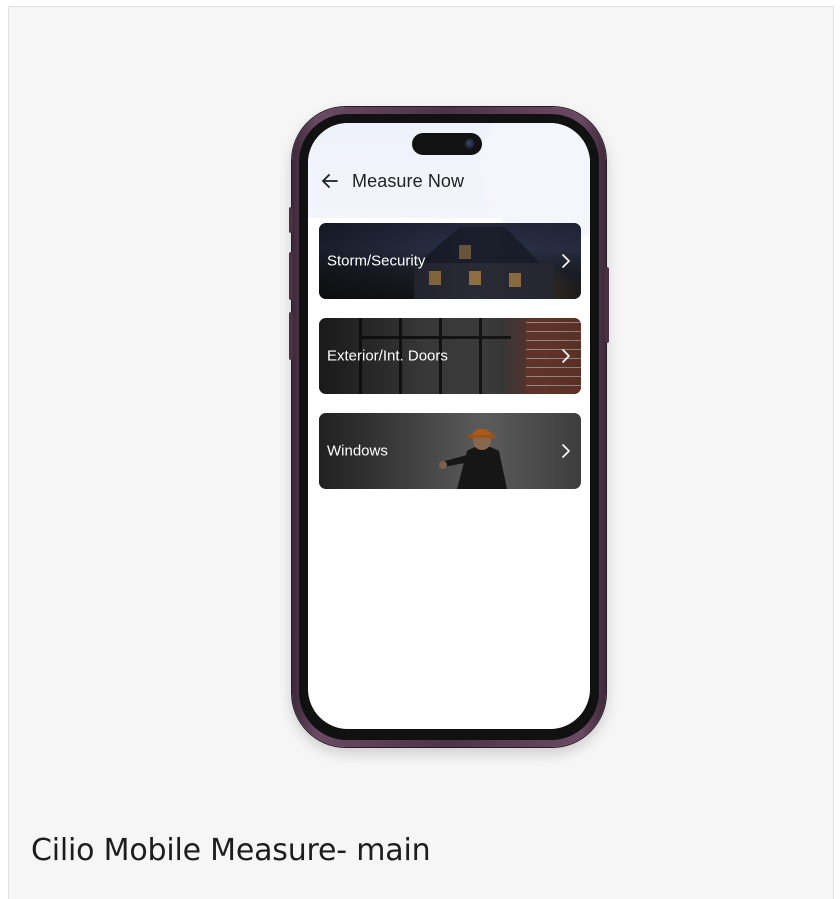 This screenshot has width=840, height=899. What do you see at coordinates (387, 356) in the screenshot?
I see `item-label: Exterior/Int. Doors` at bounding box center [387, 356].